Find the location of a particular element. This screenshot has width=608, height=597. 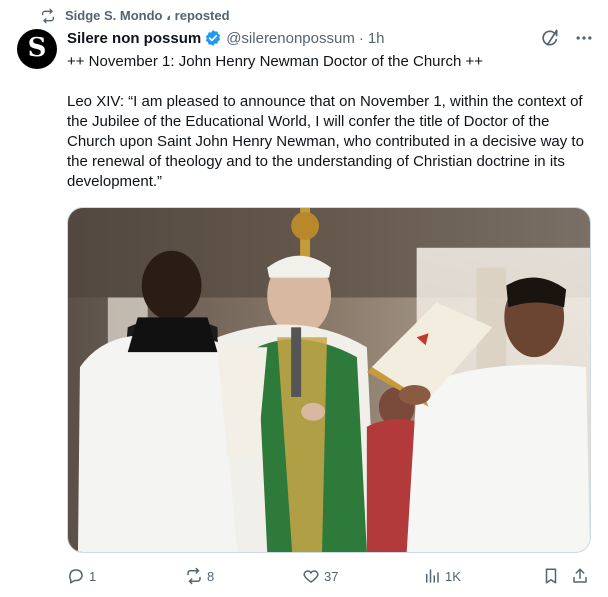

repost-indicator: Sidge S. Mondo ، reposted is located at coordinates (135, 16).